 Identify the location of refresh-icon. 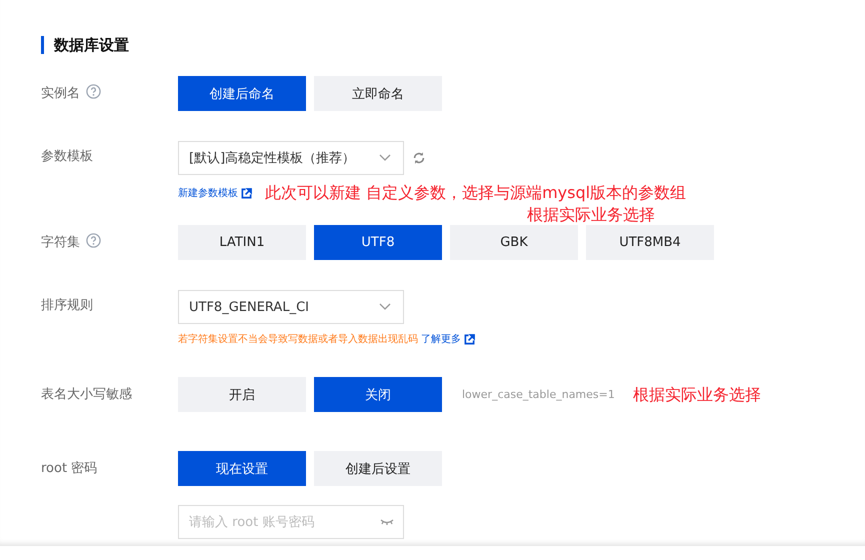
(419, 158).